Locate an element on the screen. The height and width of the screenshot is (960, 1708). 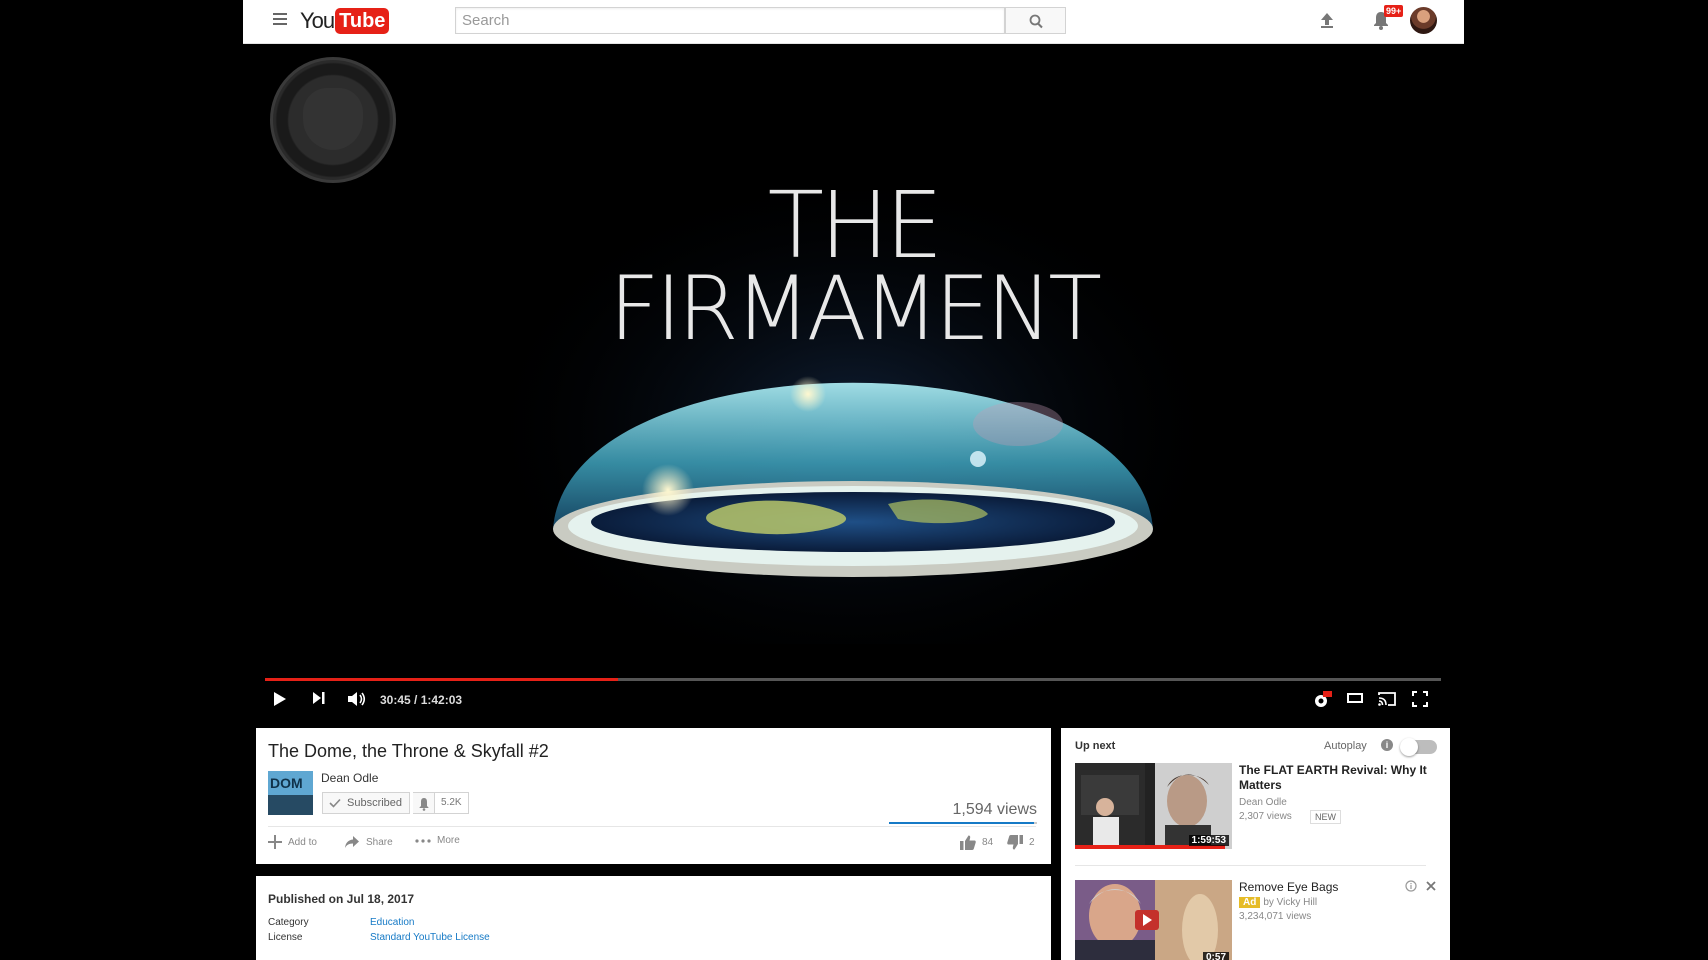
channel-watermark-logo is located at coordinates (333, 120).